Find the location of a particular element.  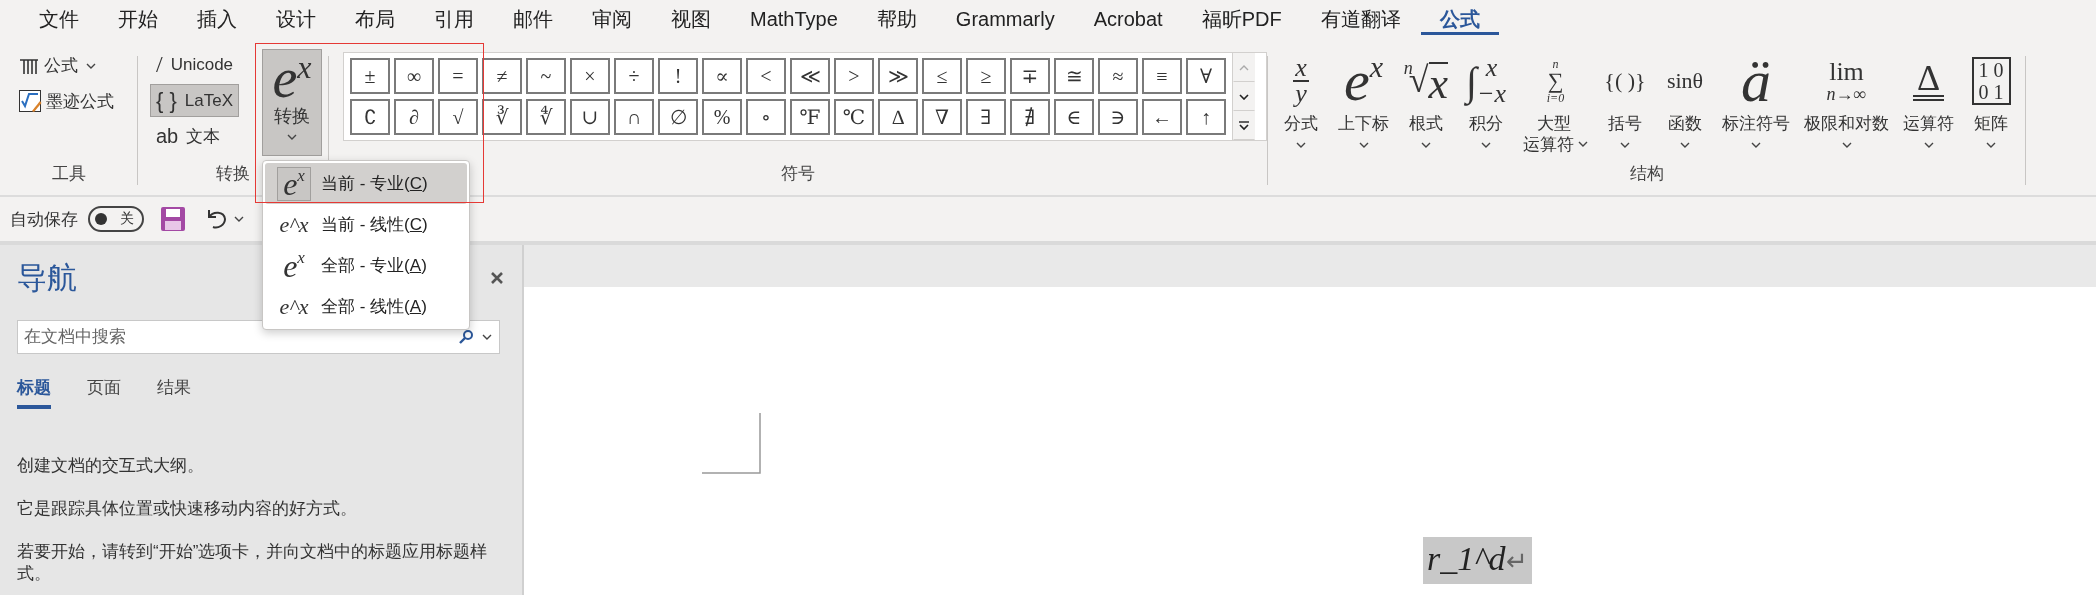

group-label: 工具 is located at coordinates (68, 174).